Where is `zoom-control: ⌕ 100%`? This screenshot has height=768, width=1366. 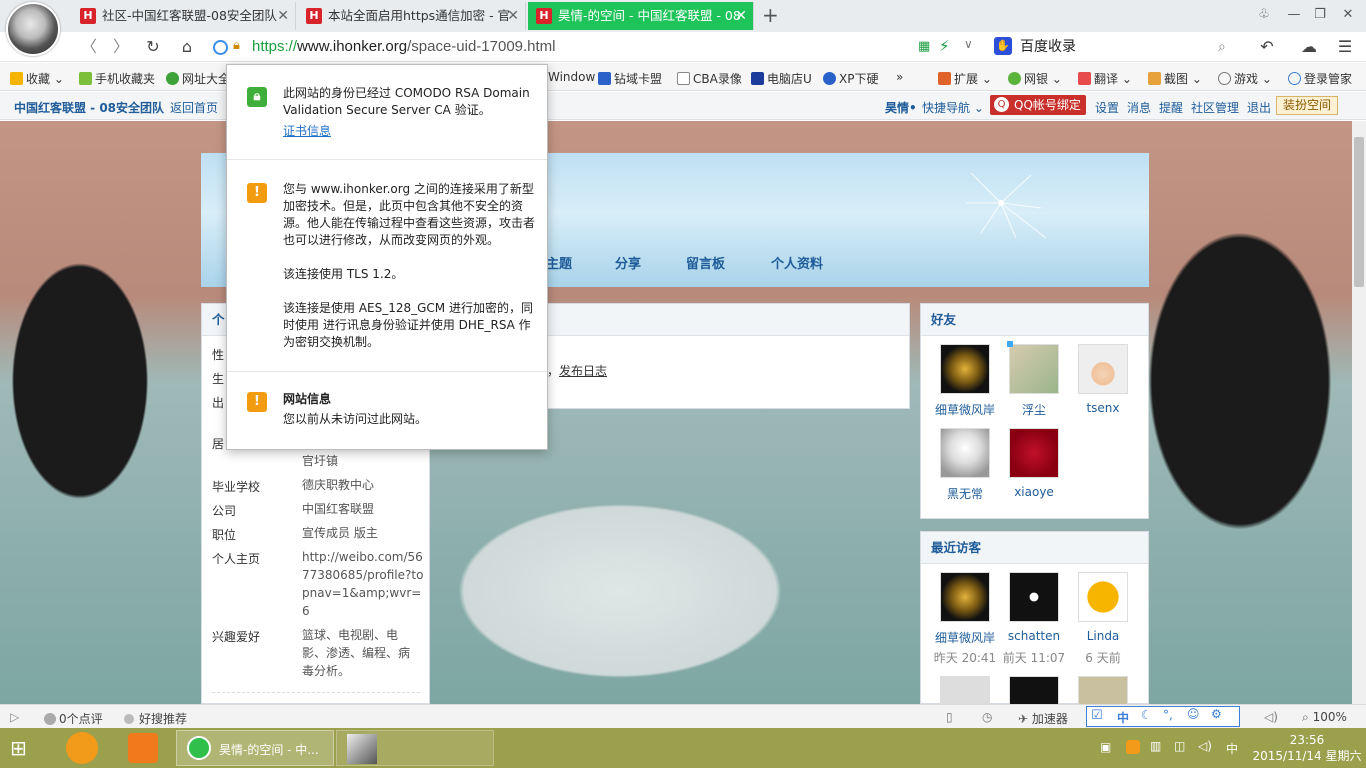 zoom-control: ⌕ 100% is located at coordinates (1324, 717).